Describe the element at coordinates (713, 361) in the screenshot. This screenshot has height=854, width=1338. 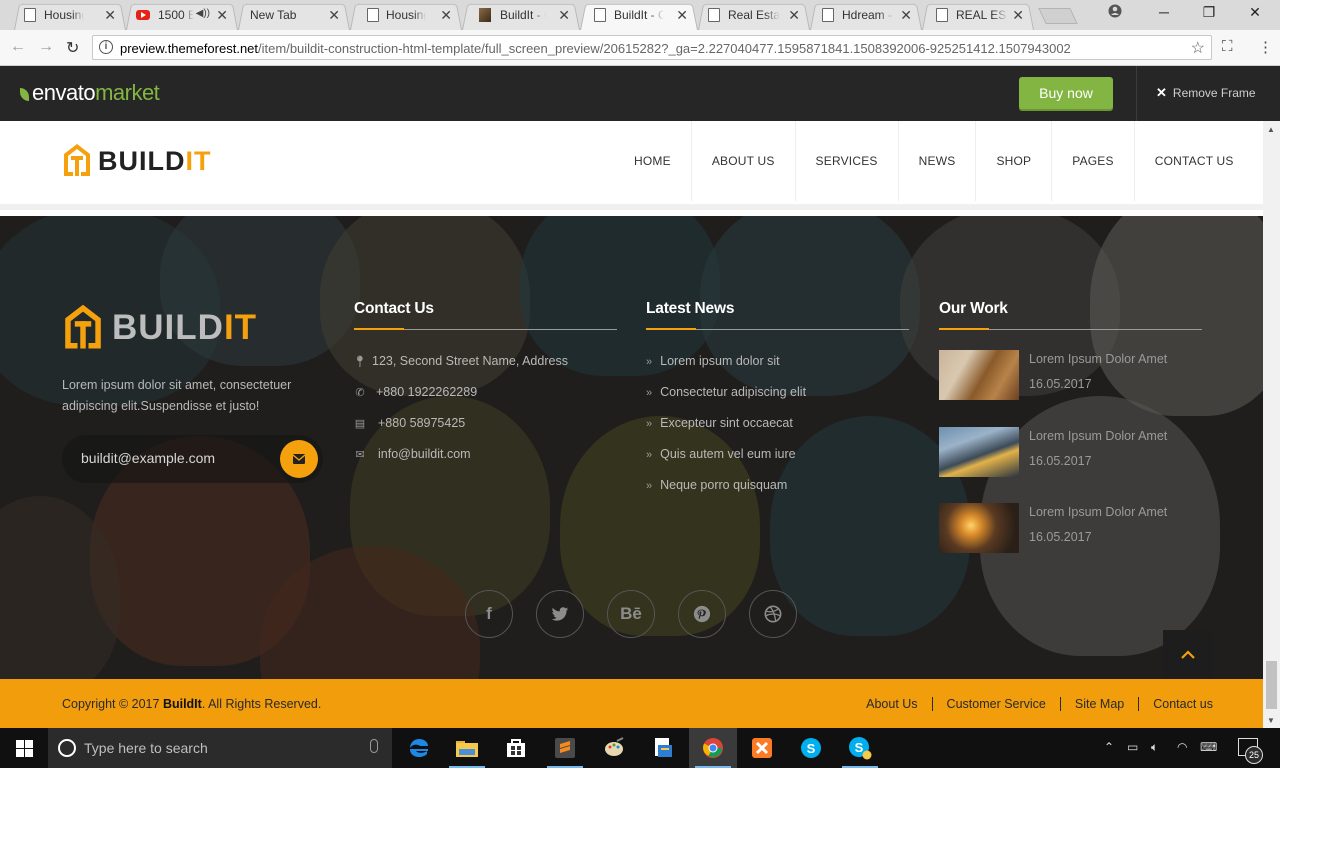
I see `news-link: » Lorem ipsum dolor sit` at that location.